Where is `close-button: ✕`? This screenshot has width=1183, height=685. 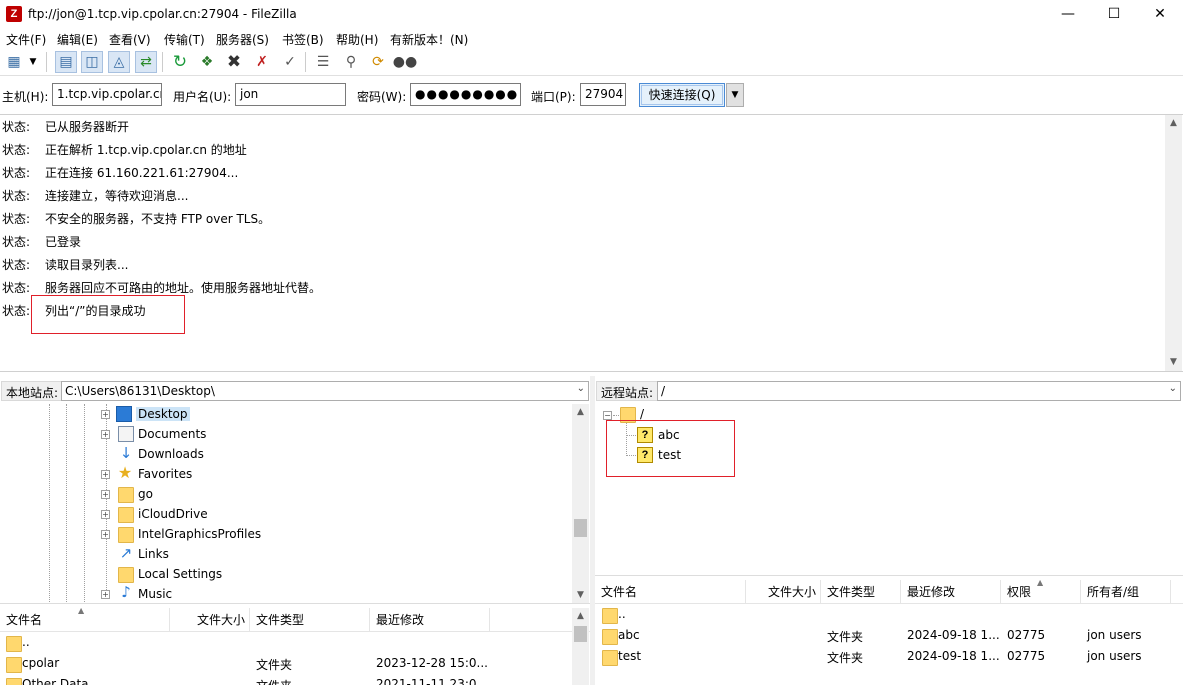
close-button: ✕ is located at coordinates (1160, 14).